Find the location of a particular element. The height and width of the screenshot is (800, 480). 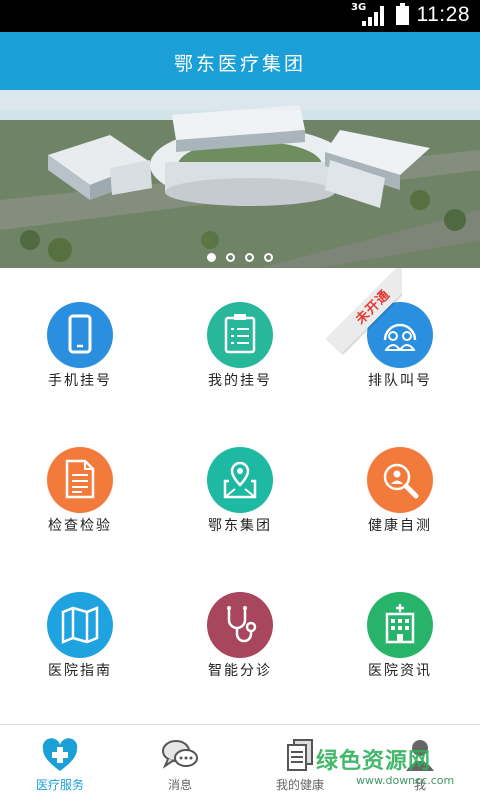

clipboard-list-icon is located at coordinates (240, 335).